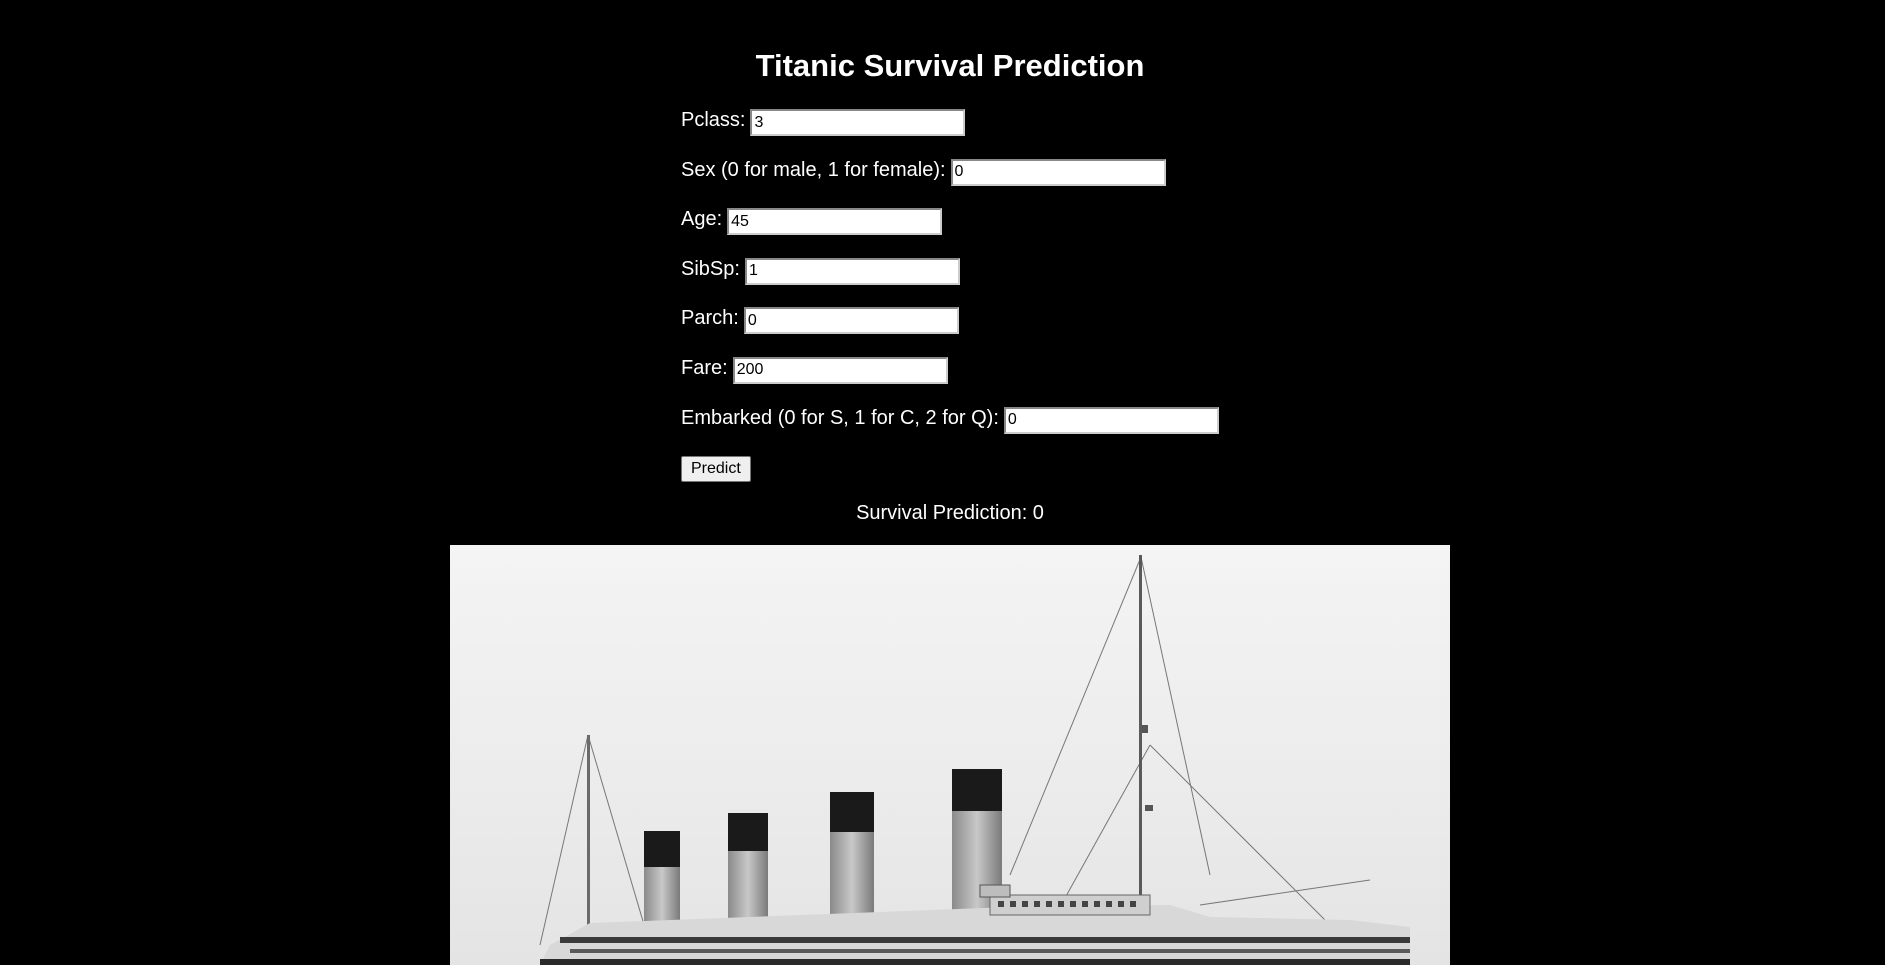 This screenshot has width=1885, height=965. What do you see at coordinates (840, 370) in the screenshot?
I see `fare-input` at bounding box center [840, 370].